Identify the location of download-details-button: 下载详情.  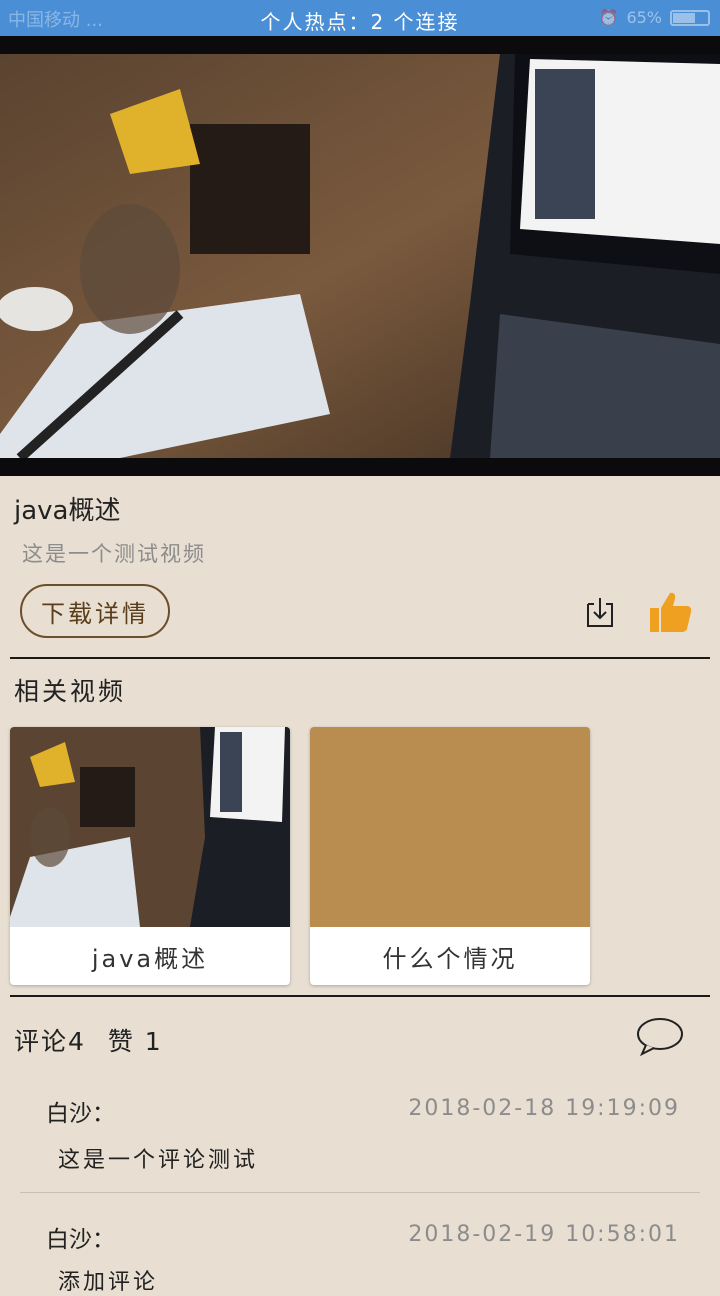
(95, 611).